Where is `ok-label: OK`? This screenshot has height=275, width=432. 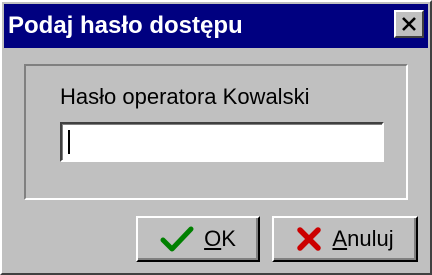 ok-label: OK is located at coordinates (220, 238).